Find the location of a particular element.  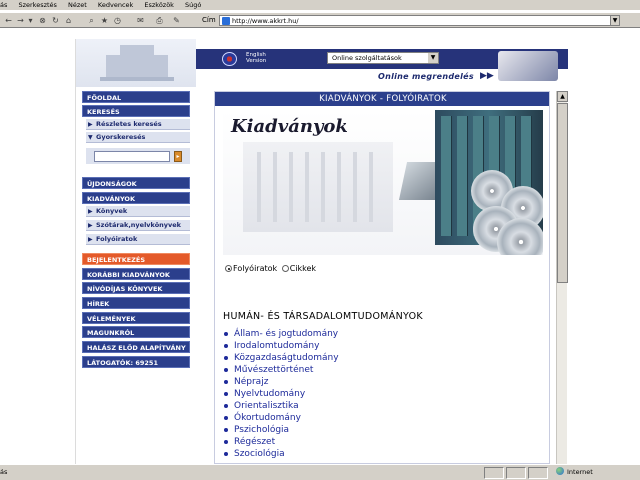

online-services-select: Online szolgáltatások ▼ is located at coordinates (383, 58).